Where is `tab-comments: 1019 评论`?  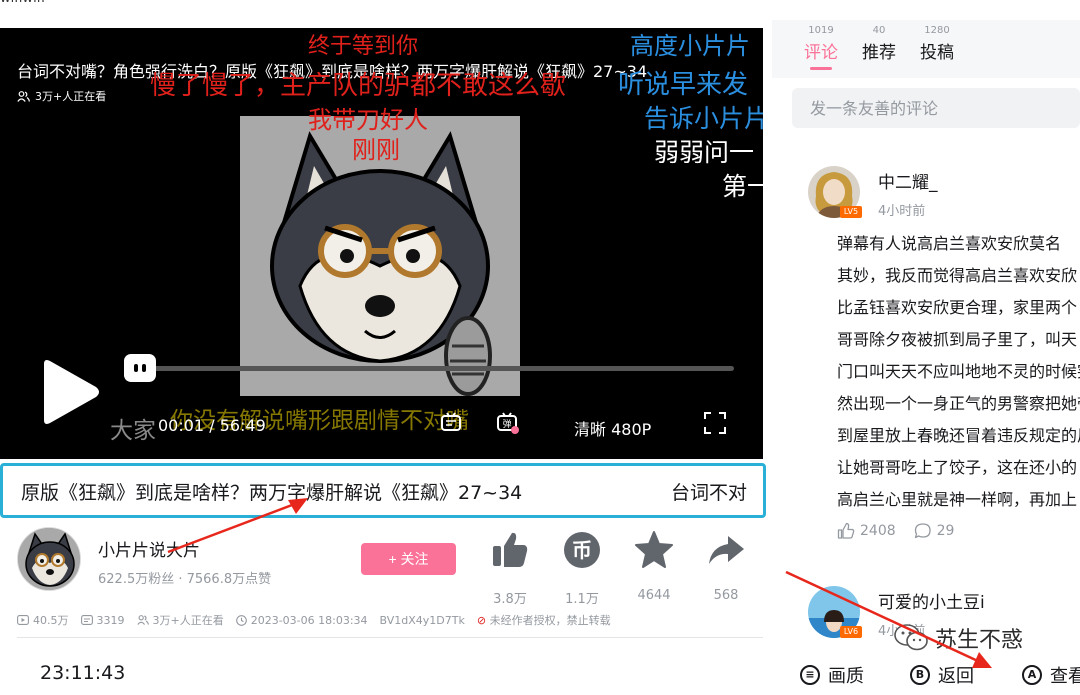
tab-comments: 1019 评论 is located at coordinates (821, 48).